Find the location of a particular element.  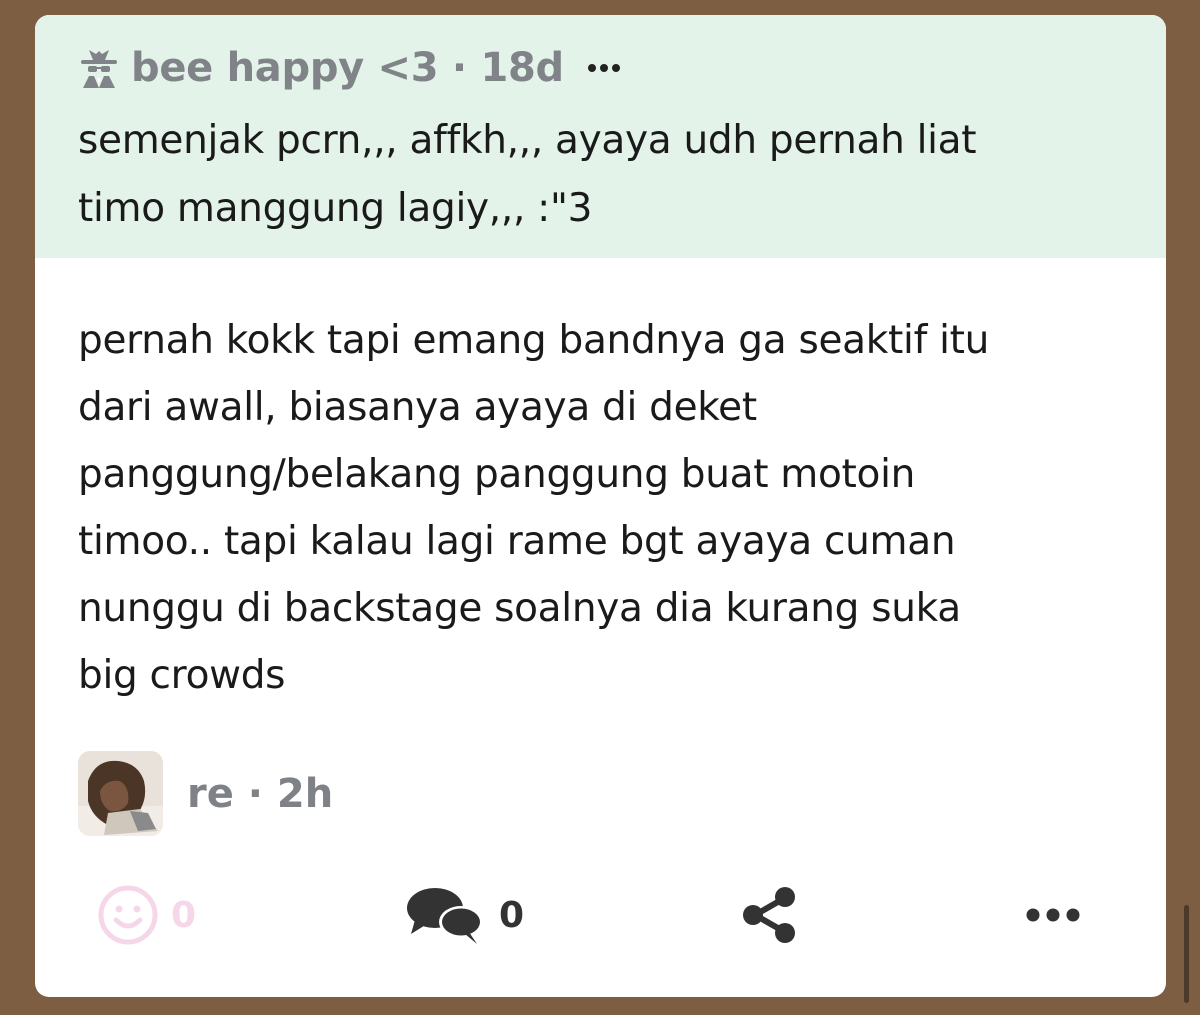

avatar is located at coordinates (120, 793).